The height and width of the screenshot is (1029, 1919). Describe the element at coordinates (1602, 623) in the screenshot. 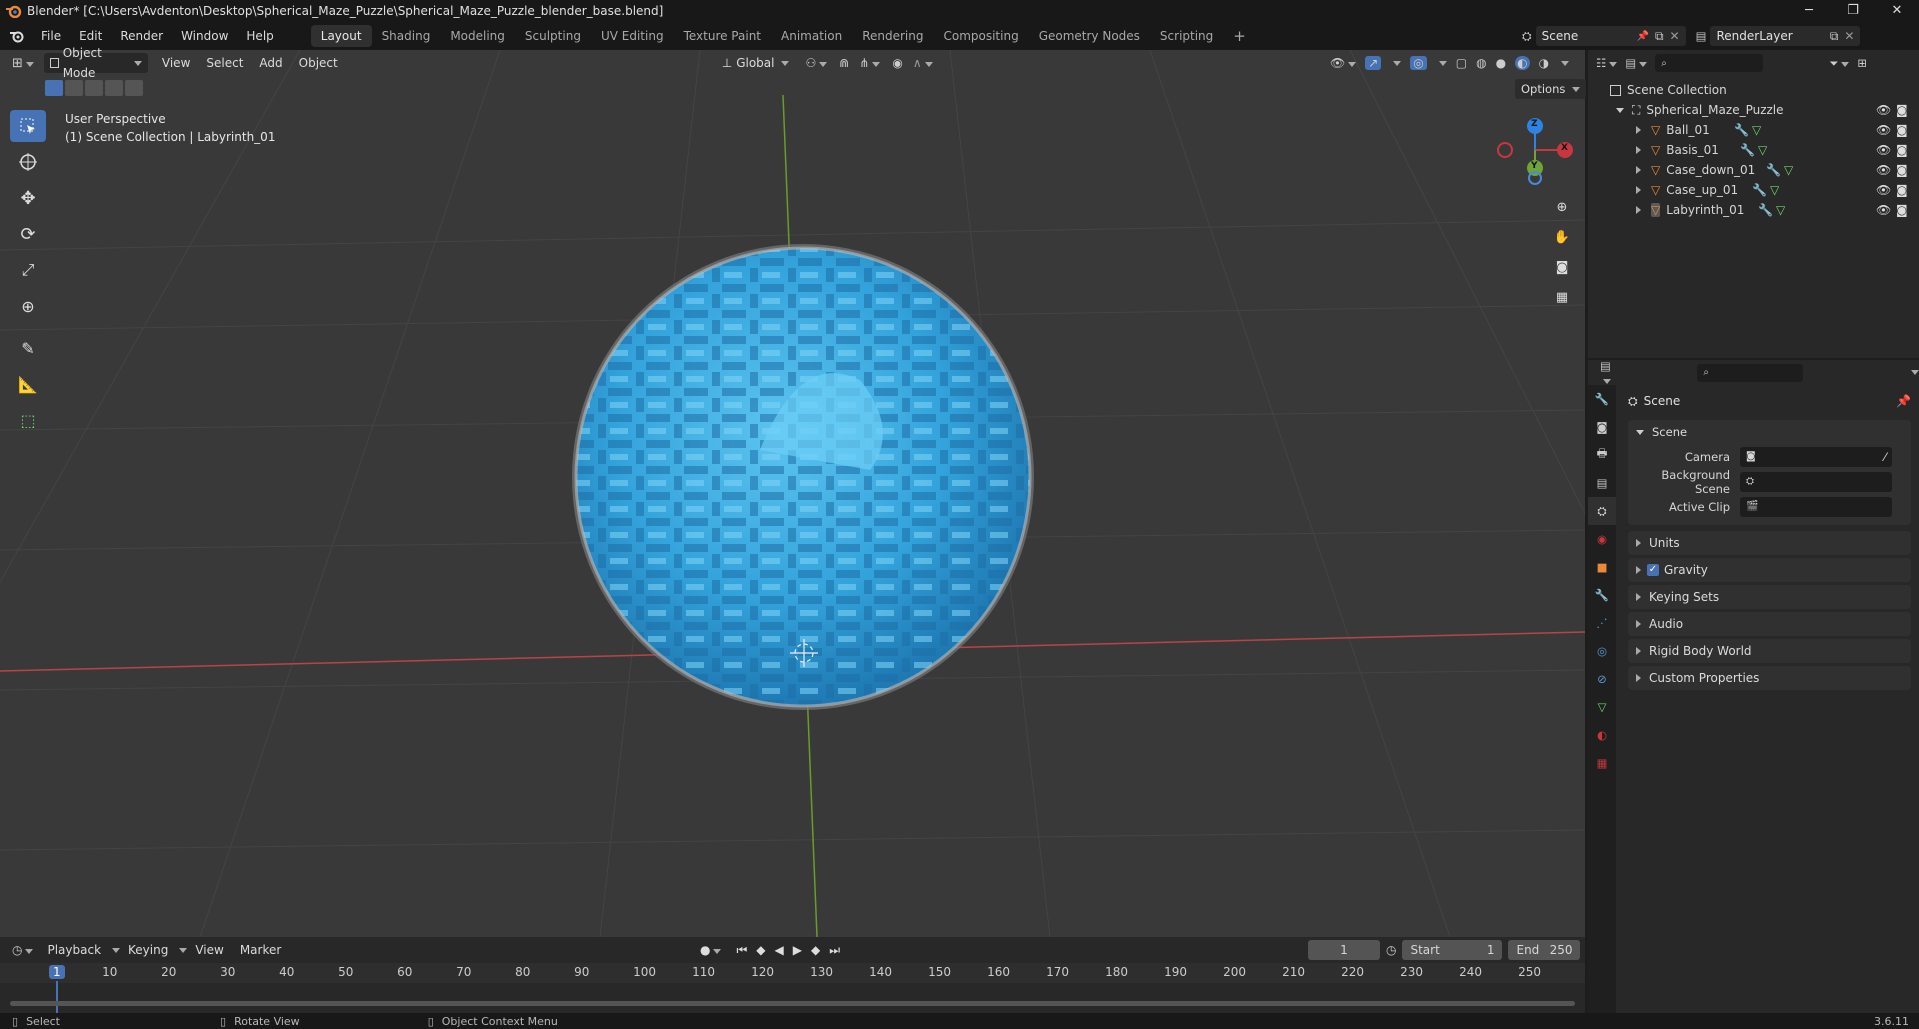

I see `particles-tab-icon: ⋰` at that location.